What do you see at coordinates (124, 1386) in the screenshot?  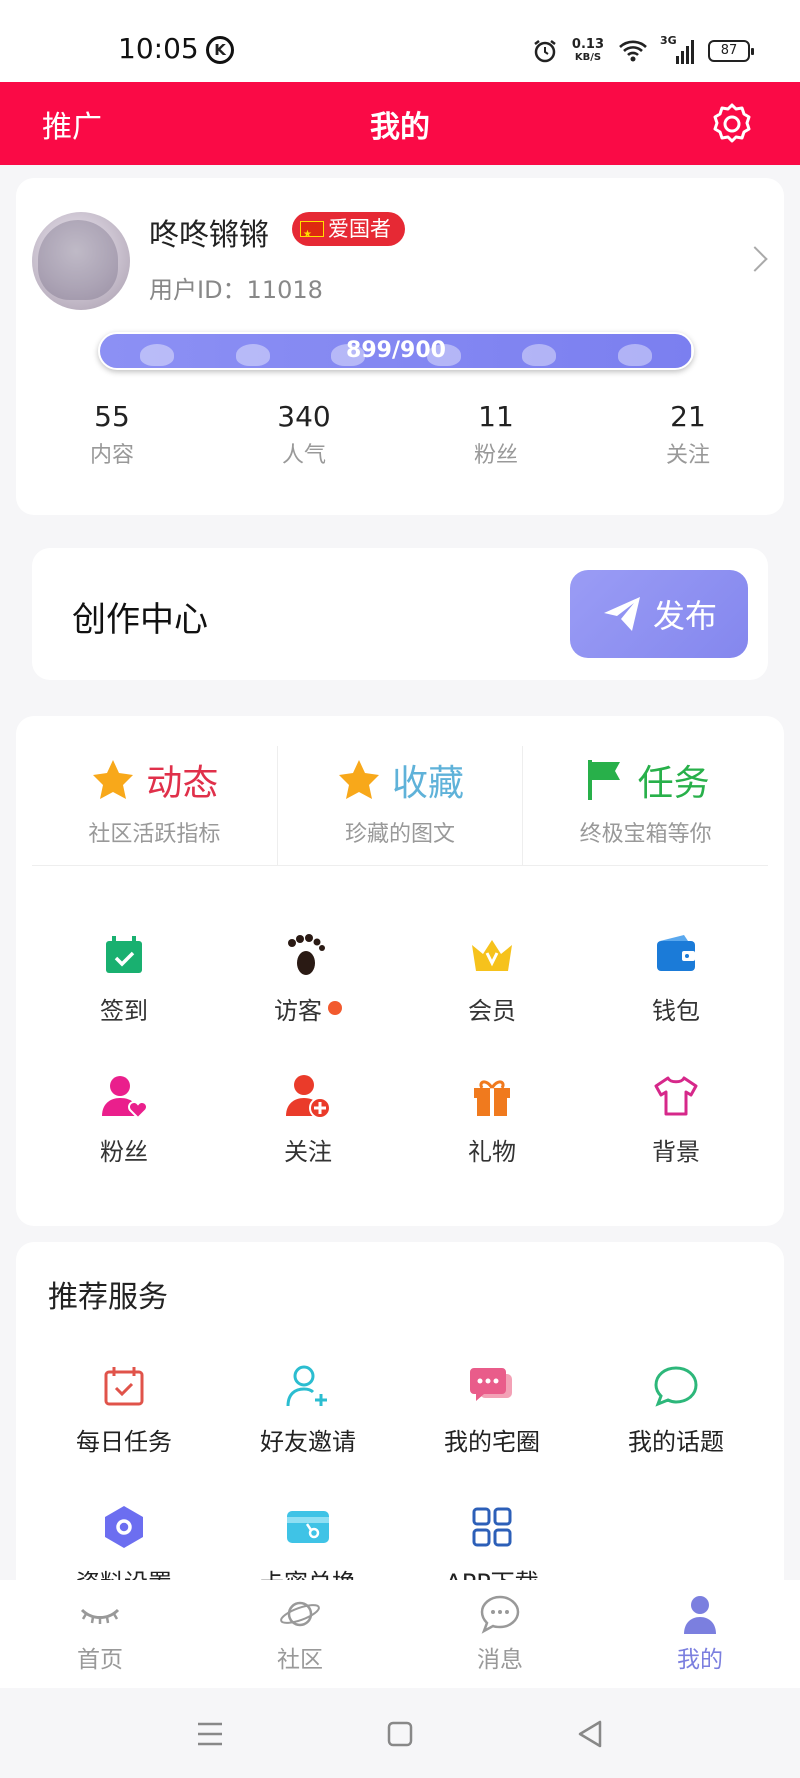 I see `calendar-icon` at bounding box center [124, 1386].